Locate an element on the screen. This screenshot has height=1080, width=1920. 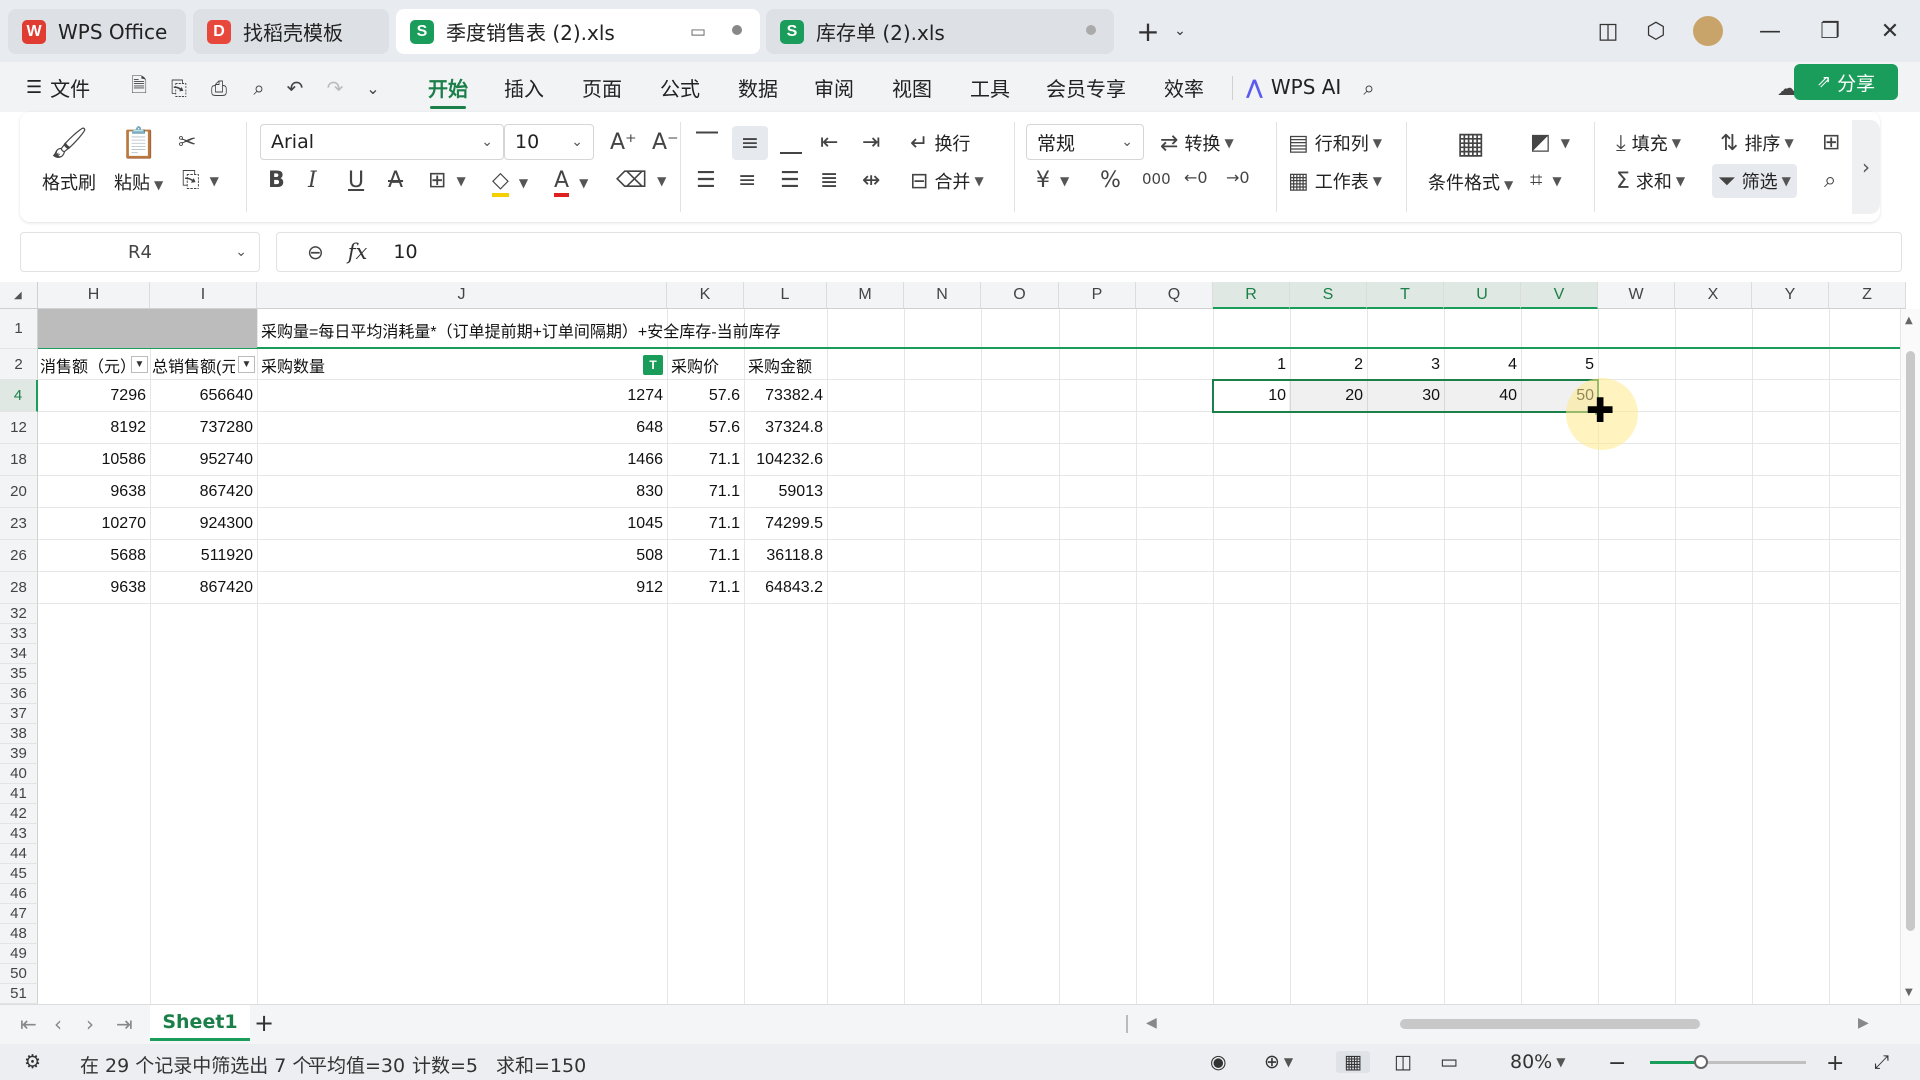
justify-button: ≣ is located at coordinates (832, 180).